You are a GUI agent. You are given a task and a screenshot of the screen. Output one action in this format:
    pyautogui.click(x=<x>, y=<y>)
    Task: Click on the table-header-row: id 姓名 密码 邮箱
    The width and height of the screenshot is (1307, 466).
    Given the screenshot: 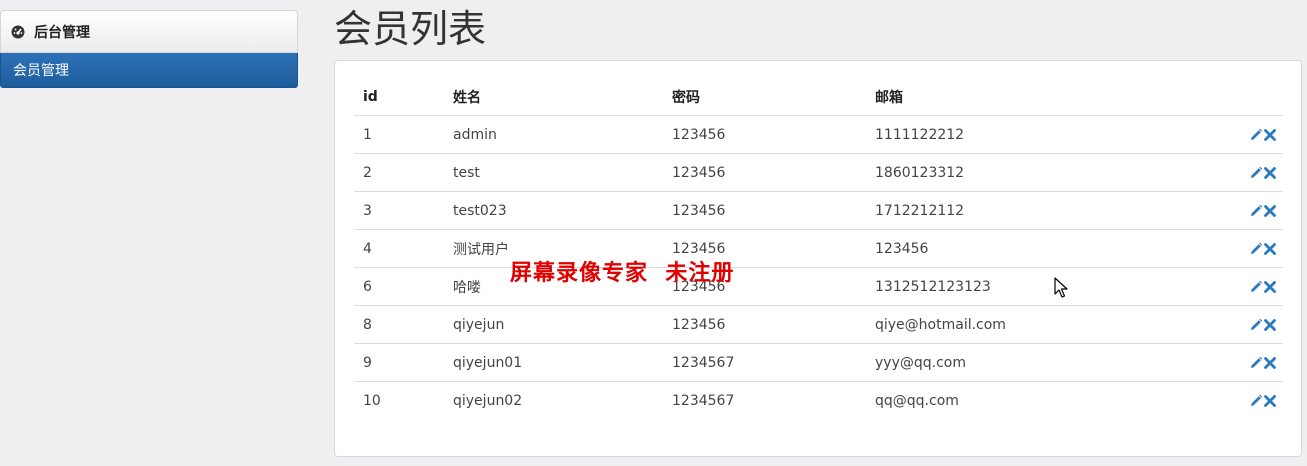 What is the action you would take?
    pyautogui.click(x=818, y=97)
    